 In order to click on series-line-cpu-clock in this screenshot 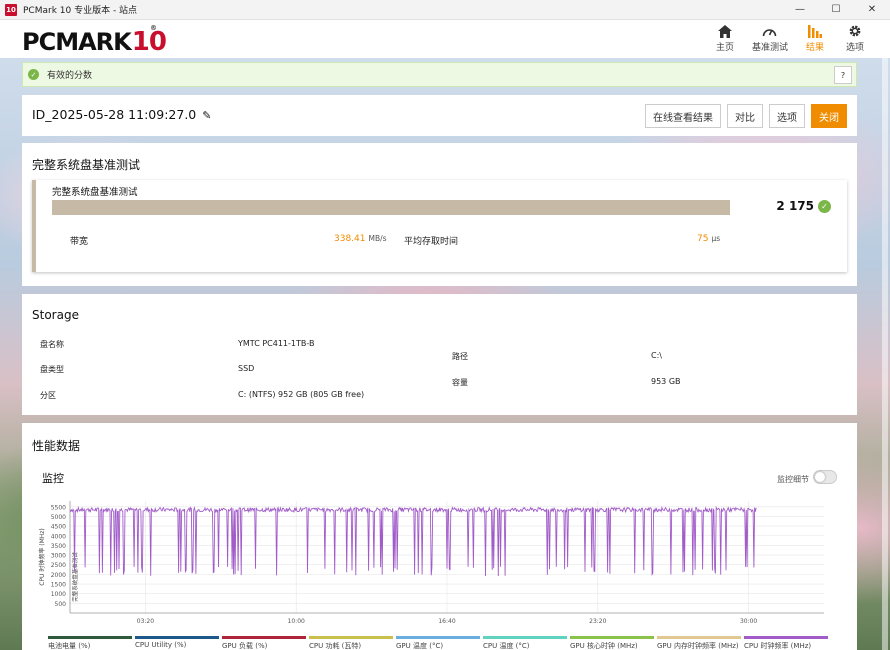, I will do `click(413, 541)`.